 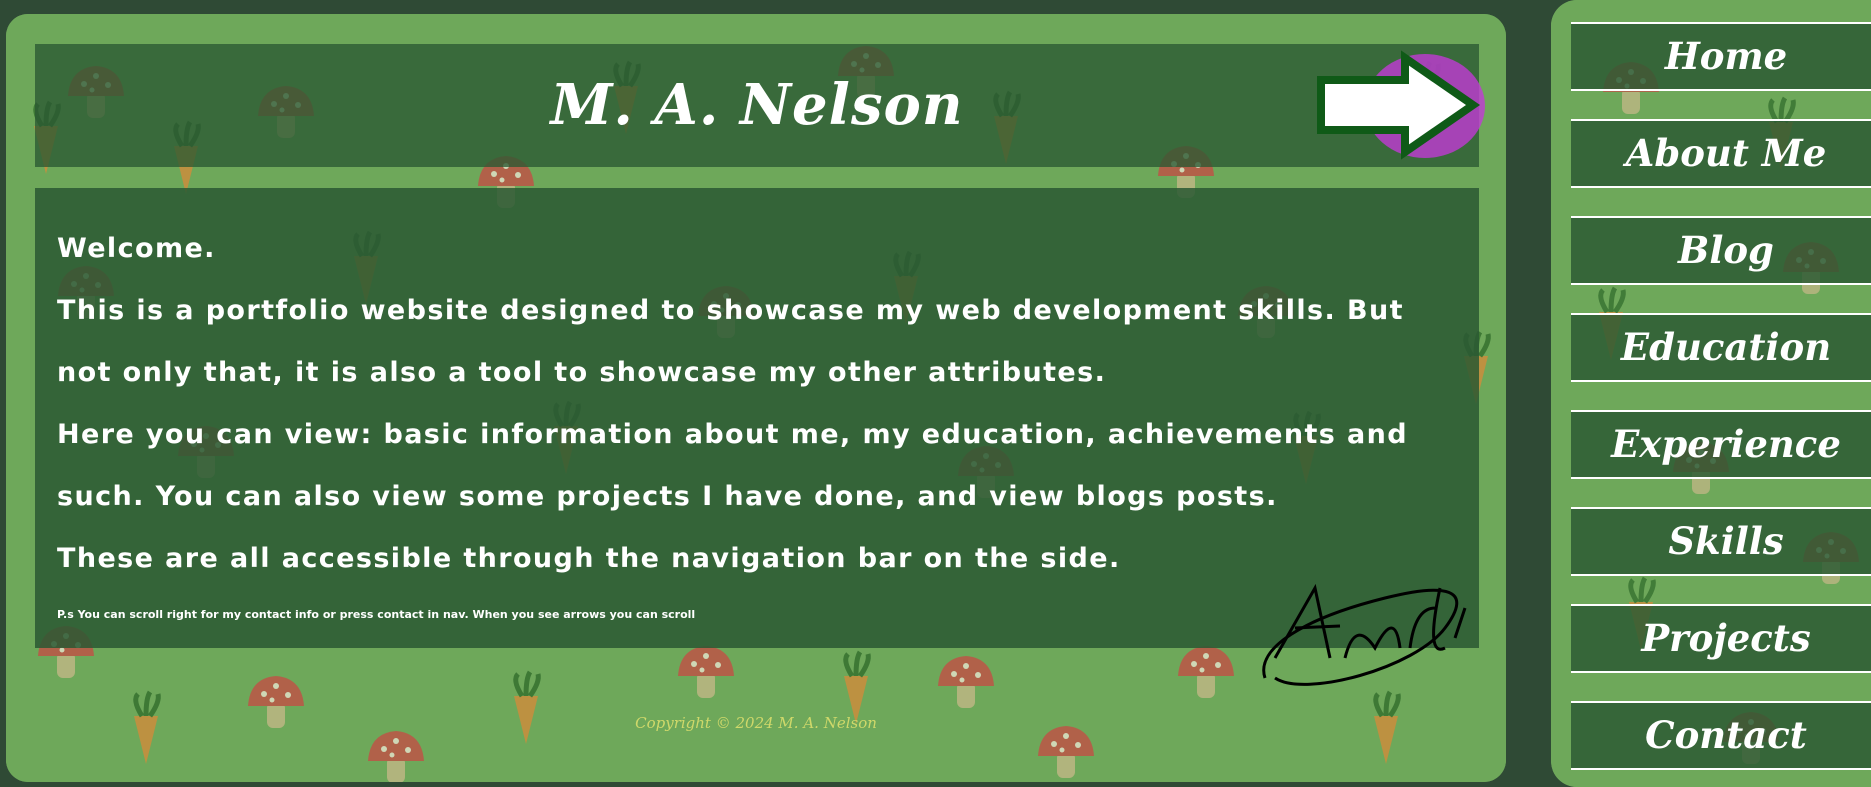 I want to click on nav-item-projects: Projects, so click(x=1721, y=638).